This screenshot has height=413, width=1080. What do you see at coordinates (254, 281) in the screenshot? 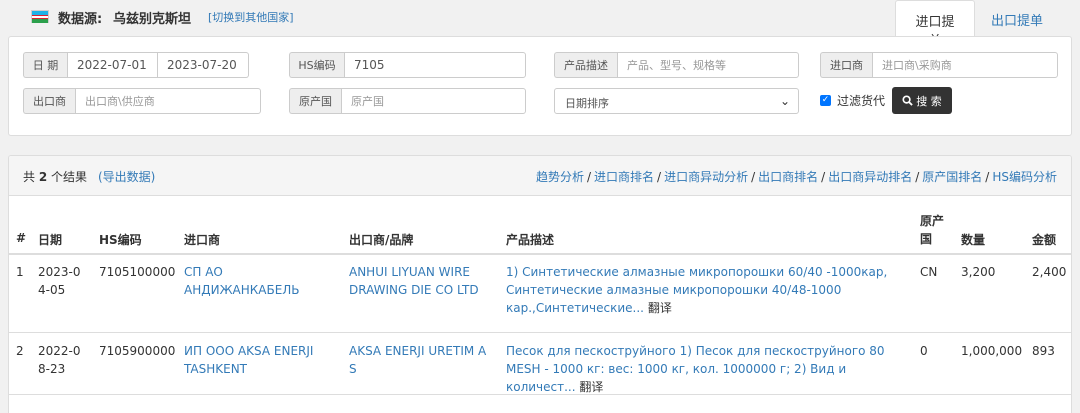
I see `row-1-importer-link: СП АО АНДИЖАНКАБЕЛЬ` at bounding box center [254, 281].